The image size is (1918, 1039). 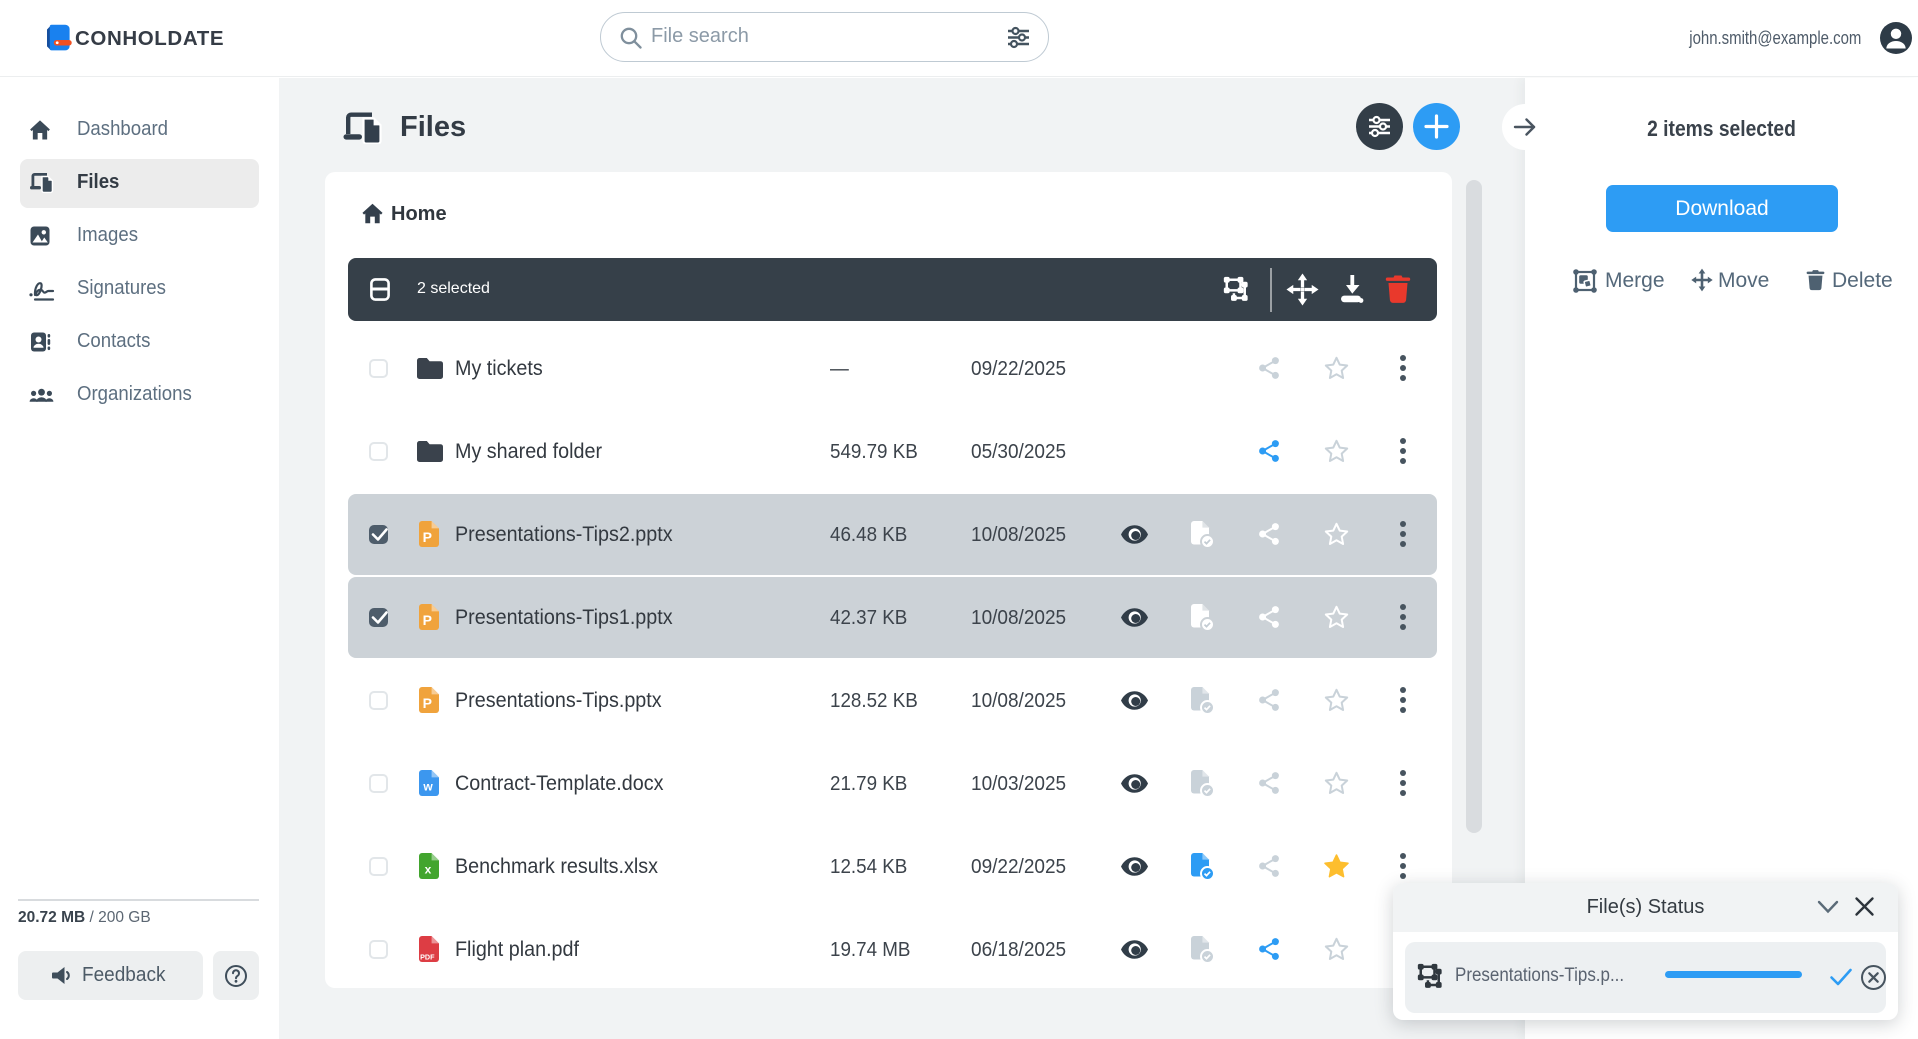 What do you see at coordinates (428, 870) in the screenshot?
I see `svg-text: x` at bounding box center [428, 870].